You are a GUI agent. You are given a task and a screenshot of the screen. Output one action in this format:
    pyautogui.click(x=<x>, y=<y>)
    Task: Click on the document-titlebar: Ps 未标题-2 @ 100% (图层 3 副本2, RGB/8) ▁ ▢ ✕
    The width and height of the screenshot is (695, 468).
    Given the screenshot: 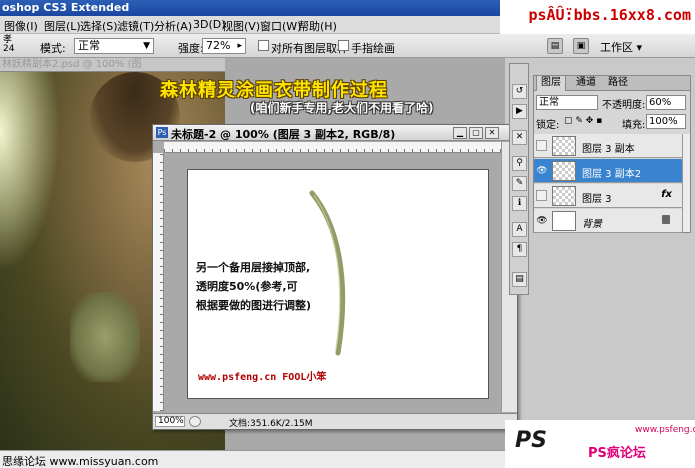 What is the action you would take?
    pyautogui.click(x=335, y=133)
    